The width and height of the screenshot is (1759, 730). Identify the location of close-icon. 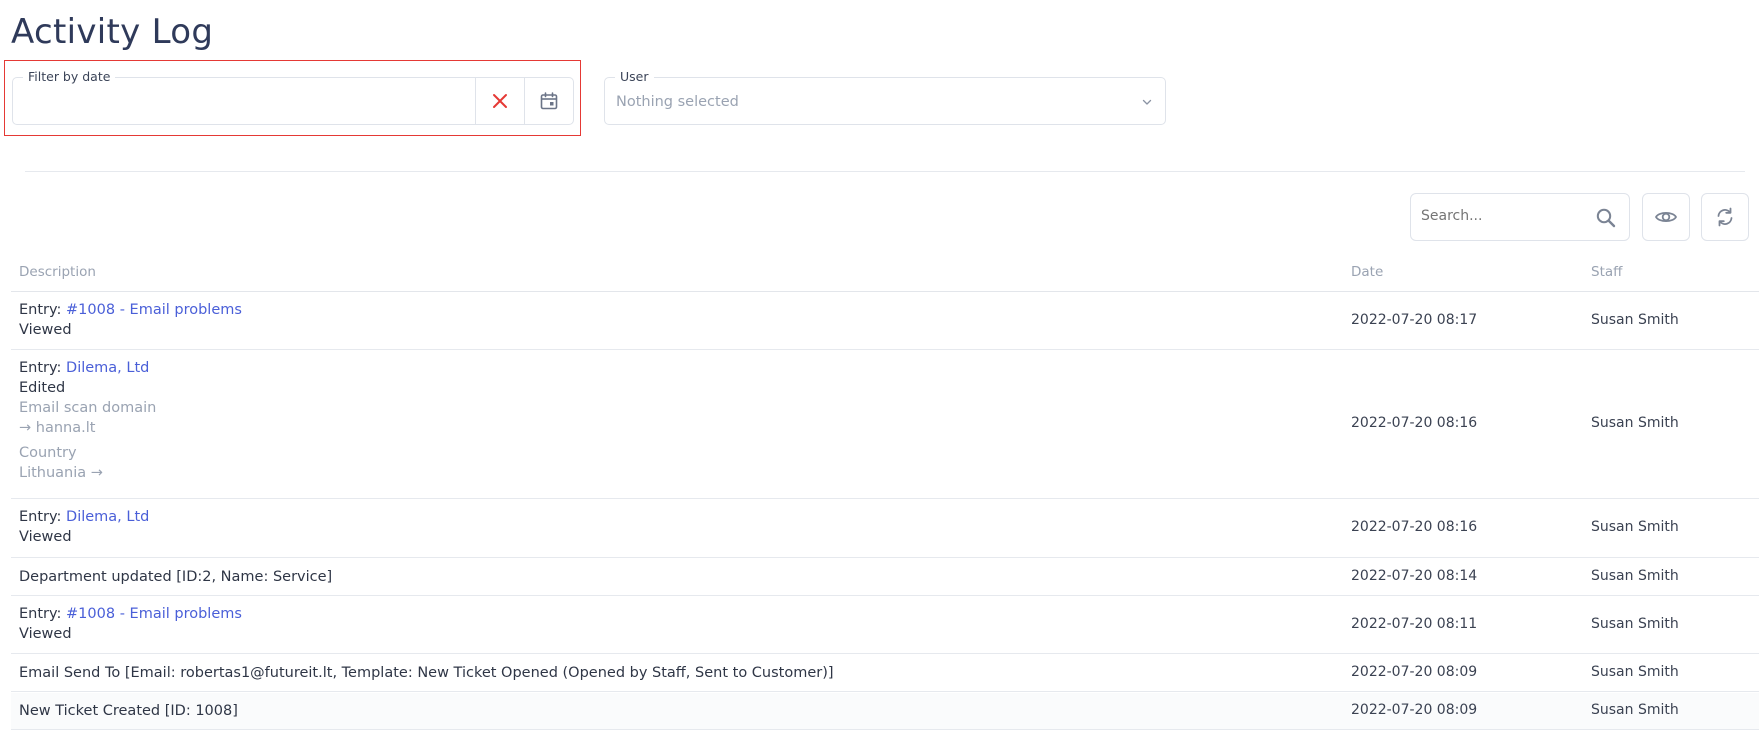
(500, 101).